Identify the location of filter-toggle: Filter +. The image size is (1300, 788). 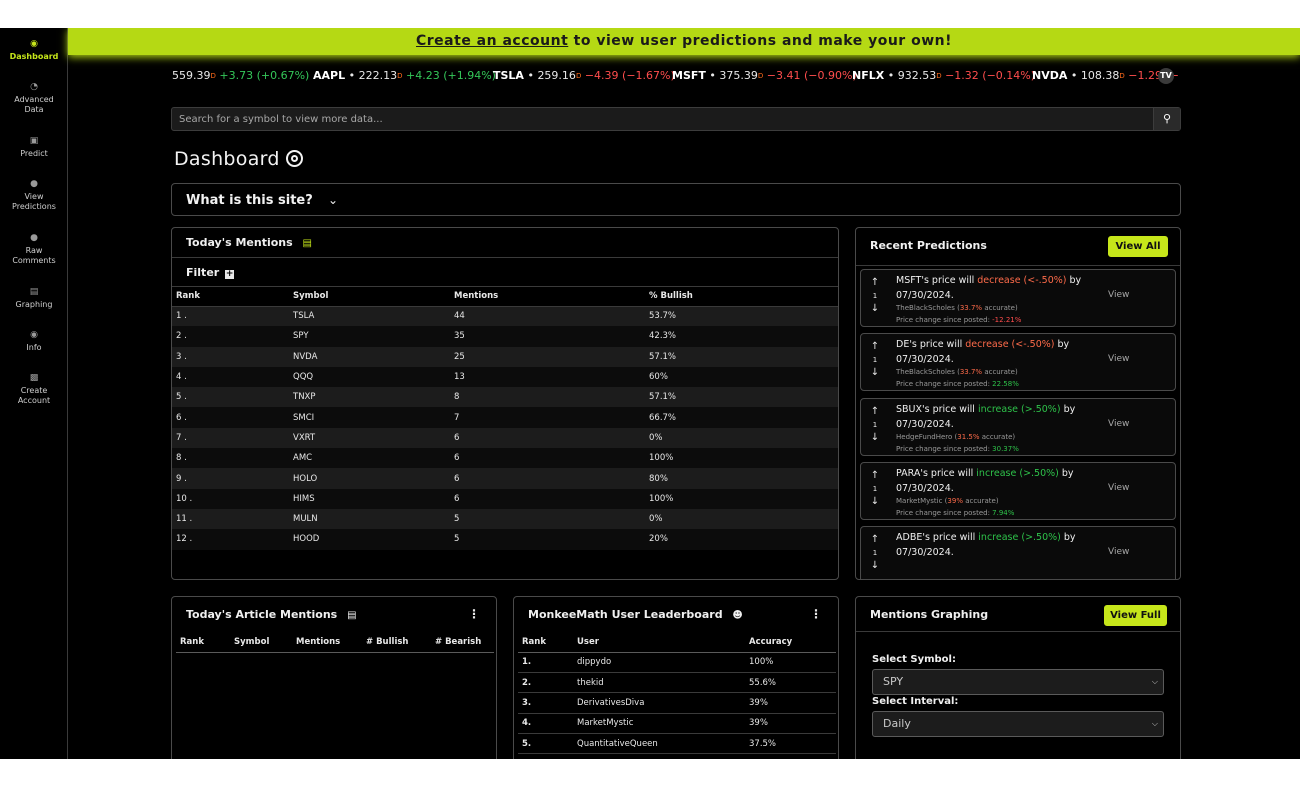
(505, 272).